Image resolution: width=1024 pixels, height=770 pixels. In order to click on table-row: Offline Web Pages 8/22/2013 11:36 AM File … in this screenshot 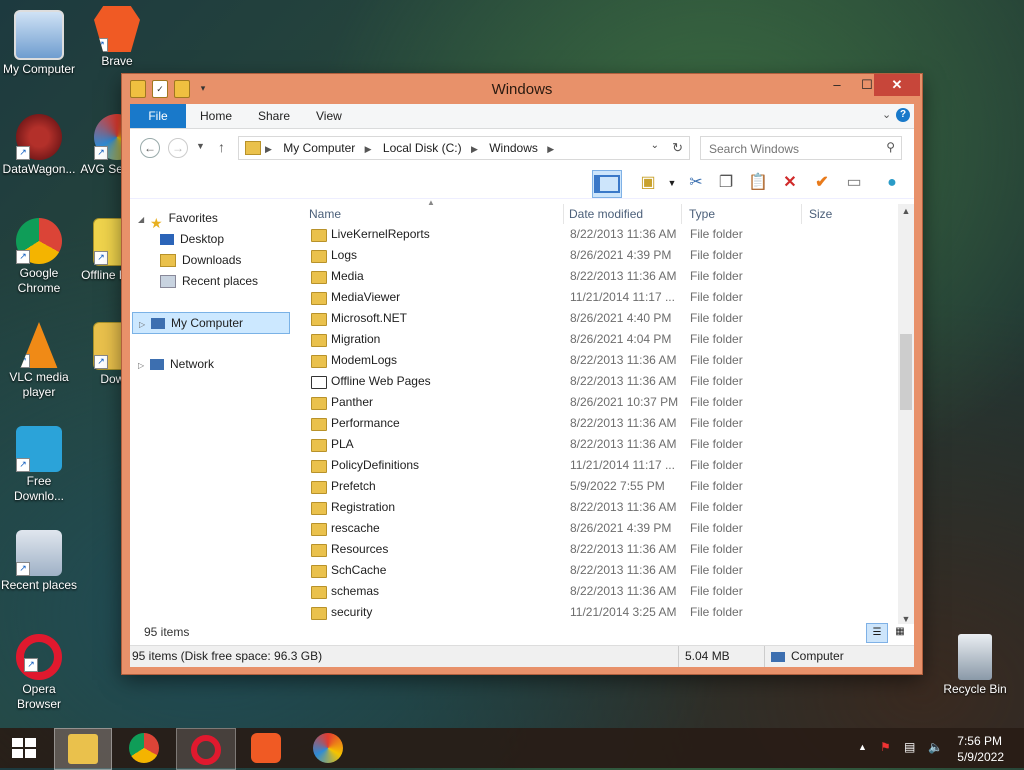, I will do `click(600, 381)`.